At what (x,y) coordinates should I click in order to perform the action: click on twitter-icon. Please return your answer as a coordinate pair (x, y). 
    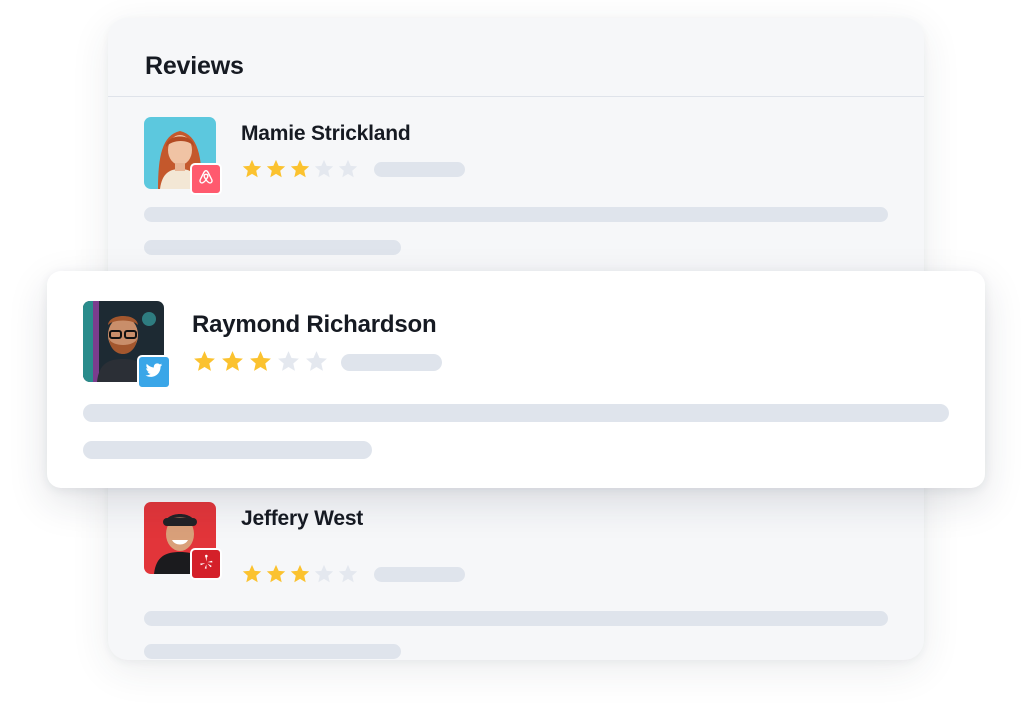
    Looking at the image, I should click on (154, 372).